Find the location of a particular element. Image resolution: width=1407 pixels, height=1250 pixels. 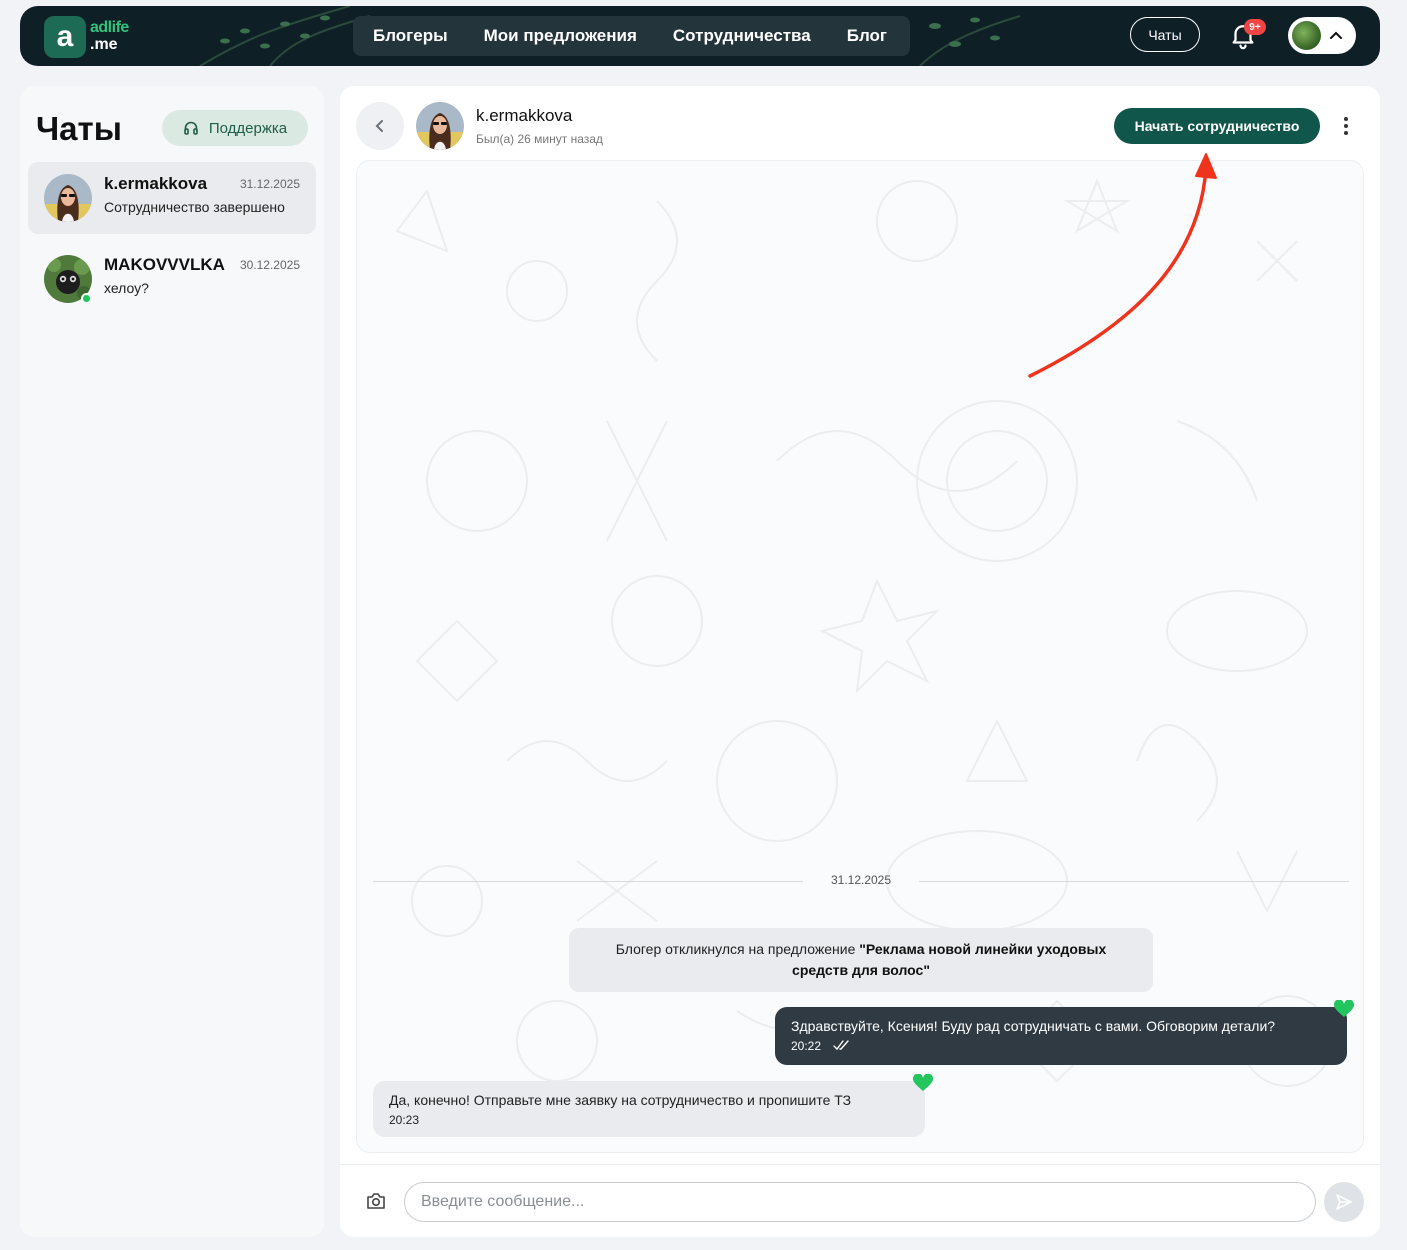

support-label: Поддержка is located at coordinates (248, 128).